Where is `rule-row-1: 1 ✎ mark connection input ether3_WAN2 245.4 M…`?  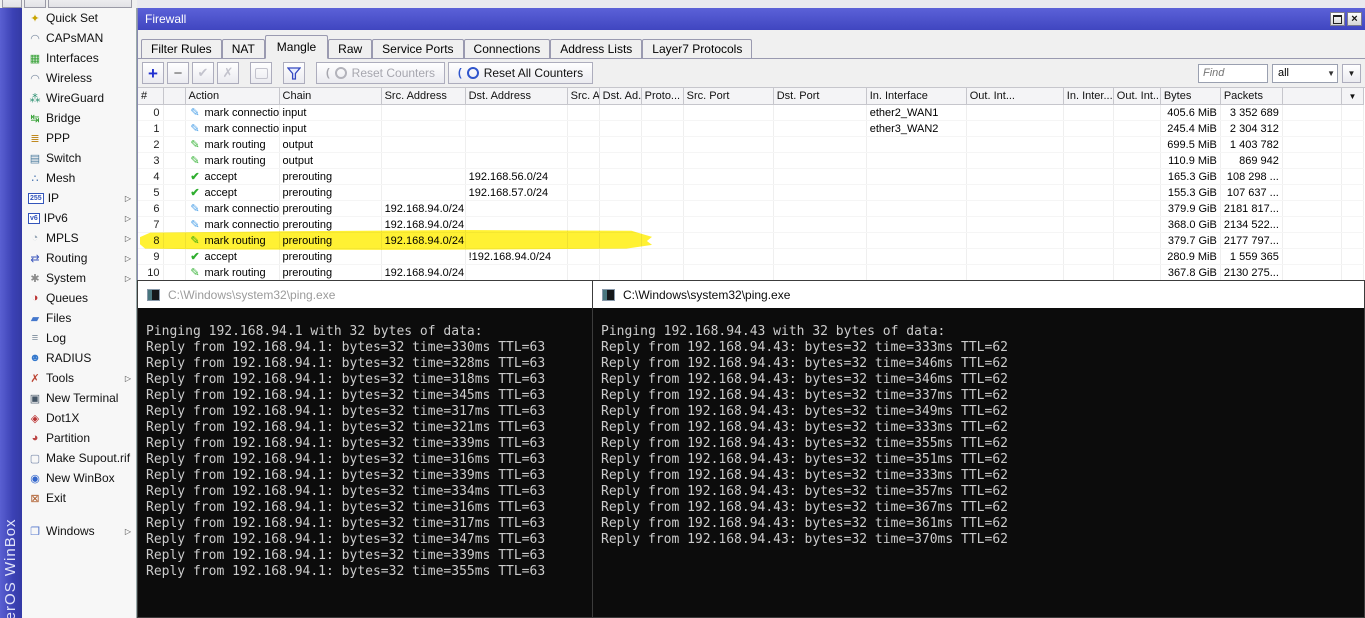
rule-row-1: 1 ✎ mark connection input ether3_WAN2 245.4 M… is located at coordinates (751, 128).